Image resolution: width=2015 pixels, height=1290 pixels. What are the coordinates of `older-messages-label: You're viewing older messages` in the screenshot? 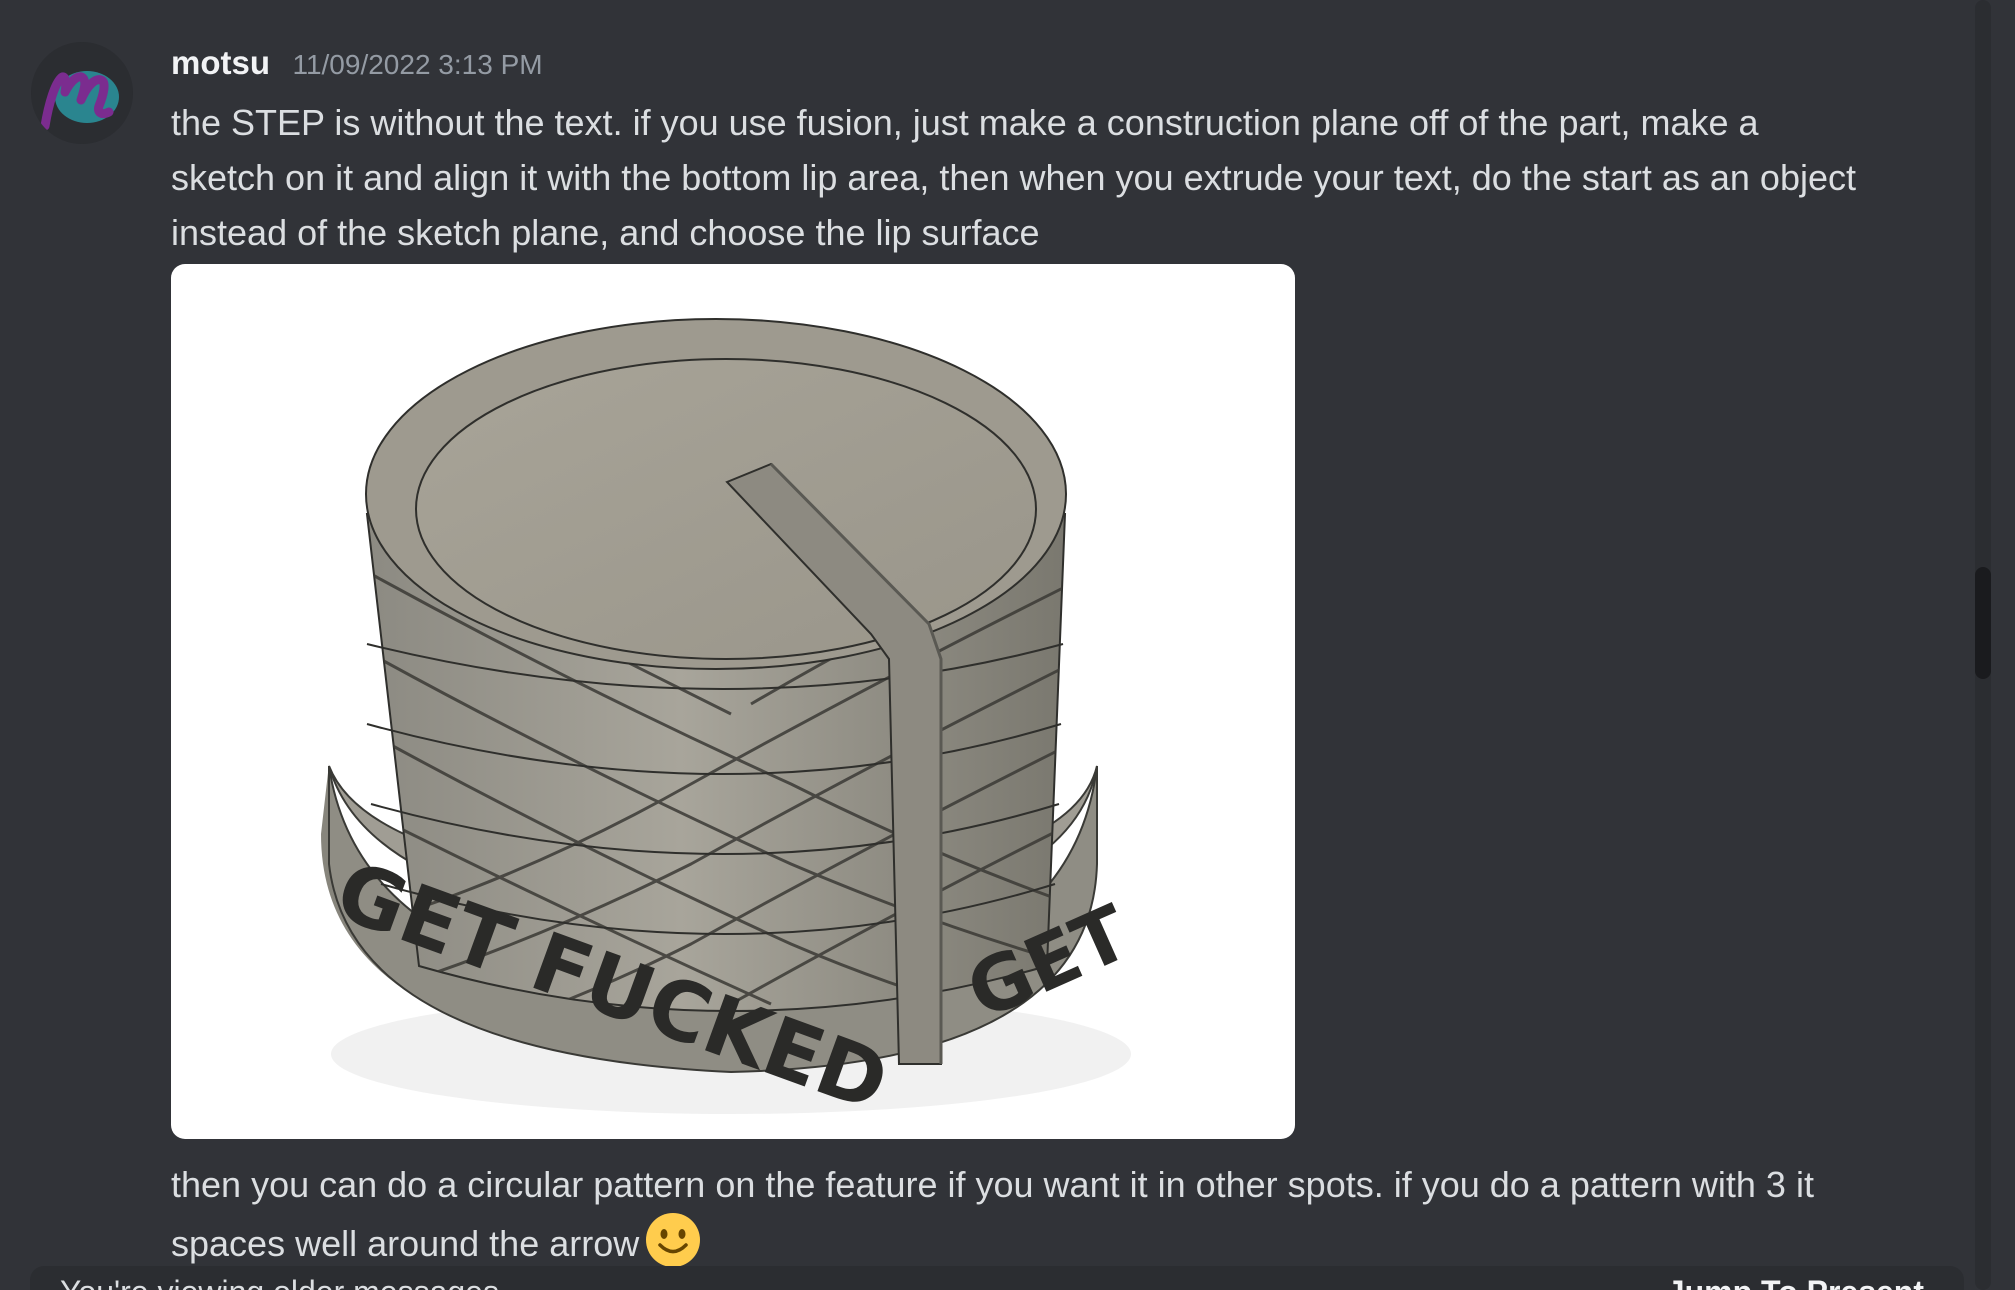 It's located at (279, 1282).